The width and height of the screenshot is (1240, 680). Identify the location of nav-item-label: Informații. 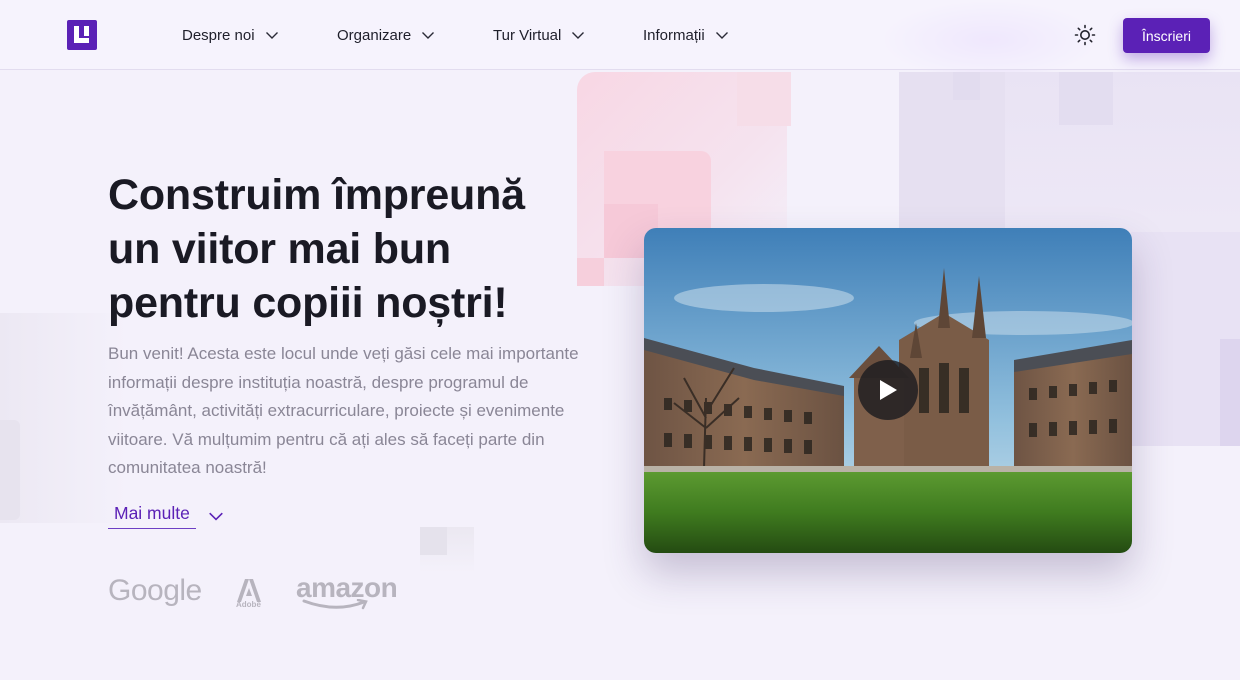
(674, 35).